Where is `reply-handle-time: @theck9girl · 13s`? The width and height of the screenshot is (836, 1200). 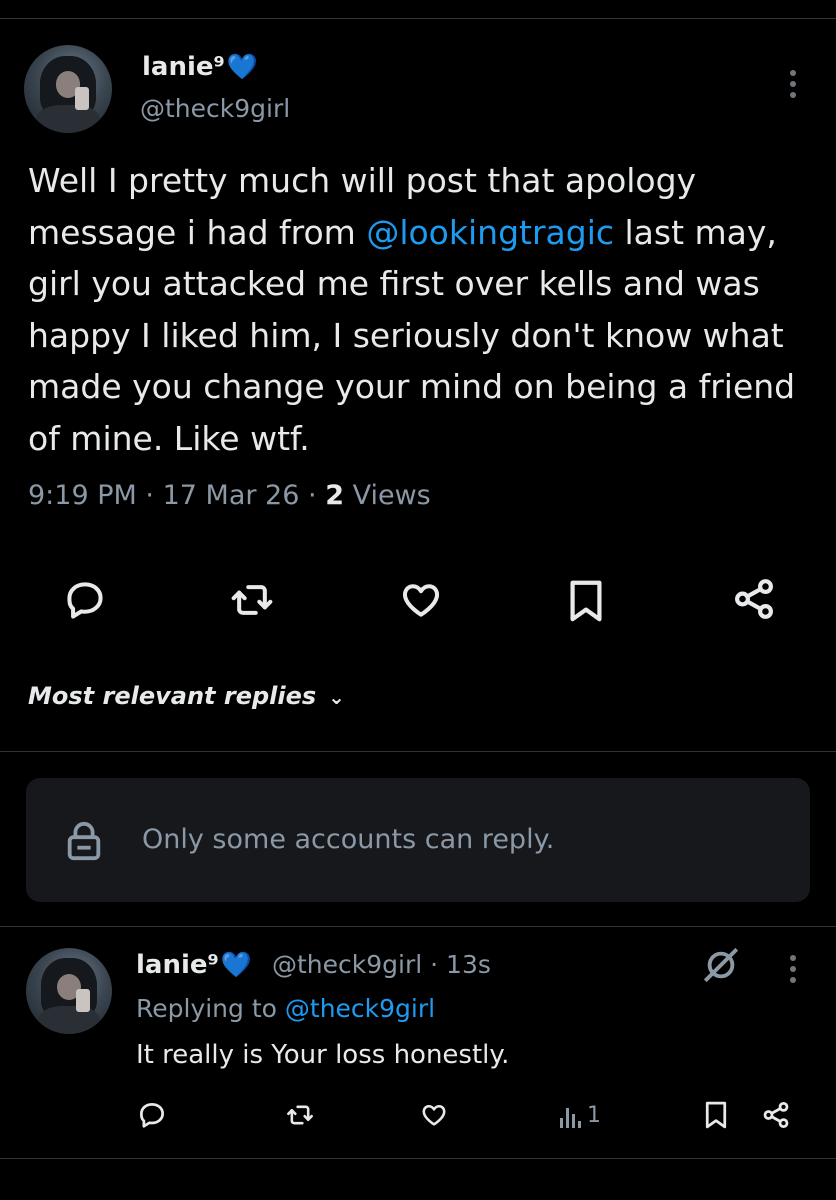
reply-handle-time: @theck9girl · 13s is located at coordinates (381, 964).